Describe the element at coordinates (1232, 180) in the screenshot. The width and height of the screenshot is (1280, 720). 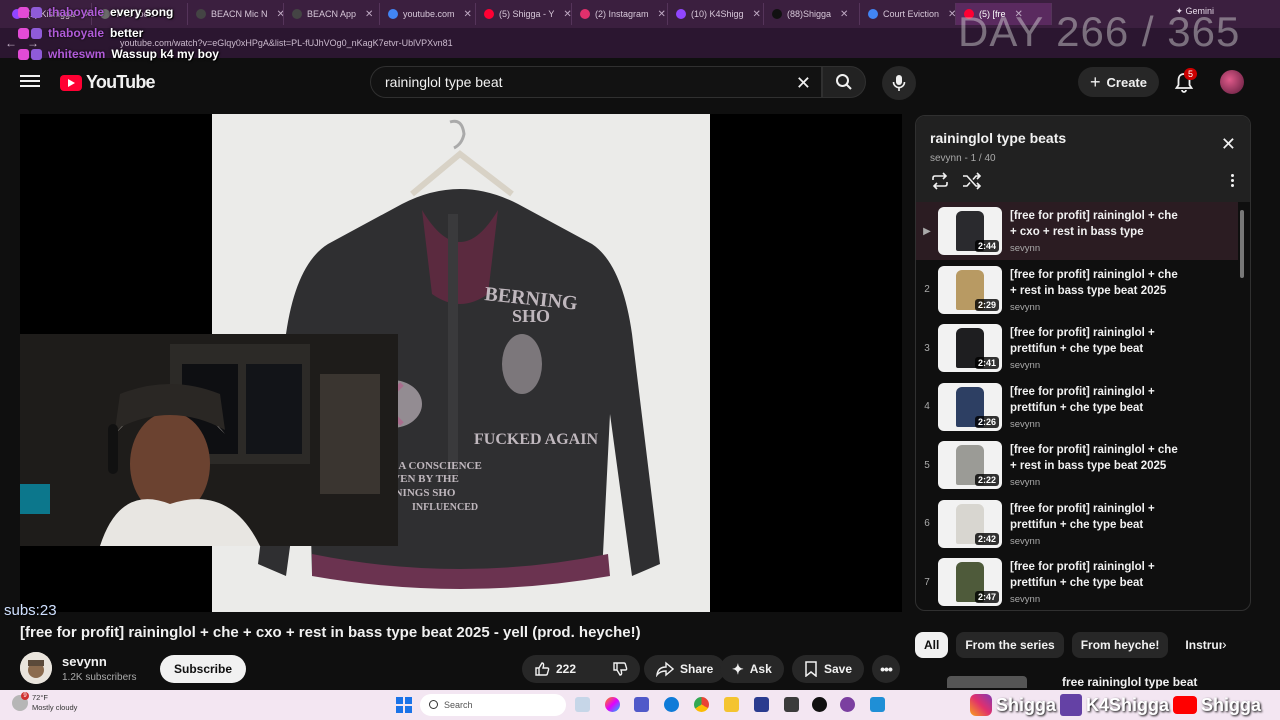
I see `more-vertical-icon` at that location.